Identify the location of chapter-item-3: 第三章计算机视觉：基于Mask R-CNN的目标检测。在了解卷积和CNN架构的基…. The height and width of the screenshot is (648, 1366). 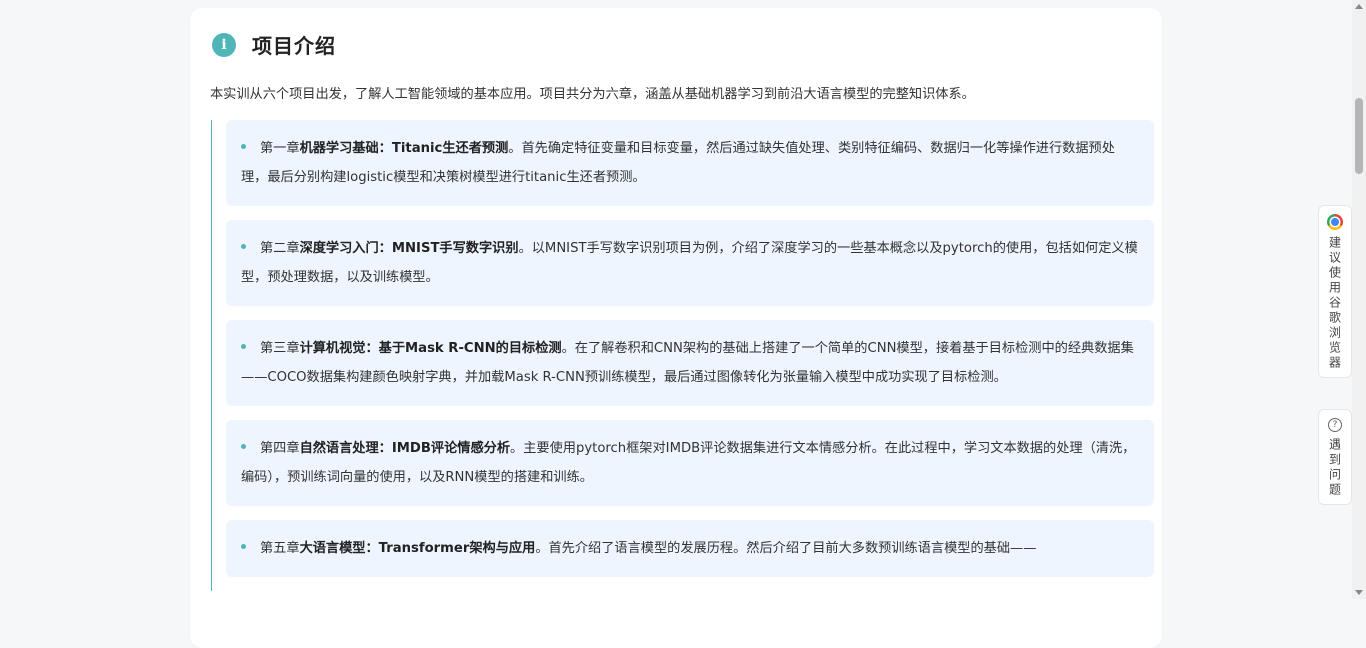
(690, 363).